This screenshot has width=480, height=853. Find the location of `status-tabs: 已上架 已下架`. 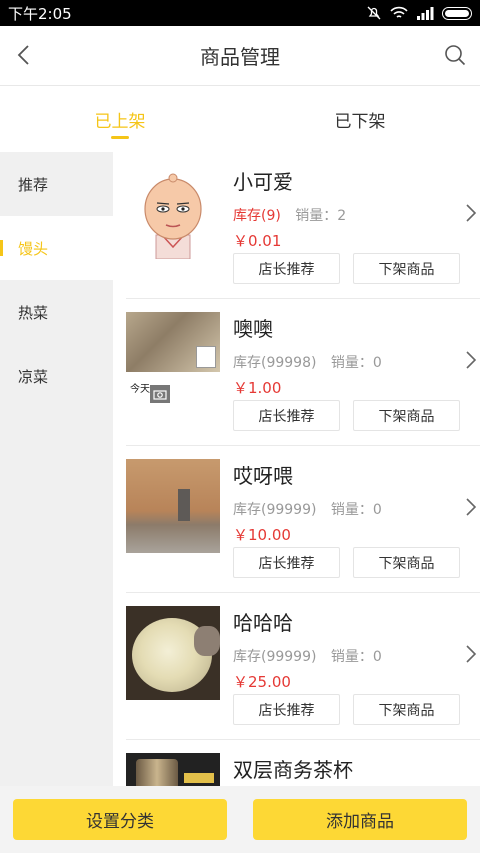

status-tabs: 已上架 已下架 is located at coordinates (240, 119).